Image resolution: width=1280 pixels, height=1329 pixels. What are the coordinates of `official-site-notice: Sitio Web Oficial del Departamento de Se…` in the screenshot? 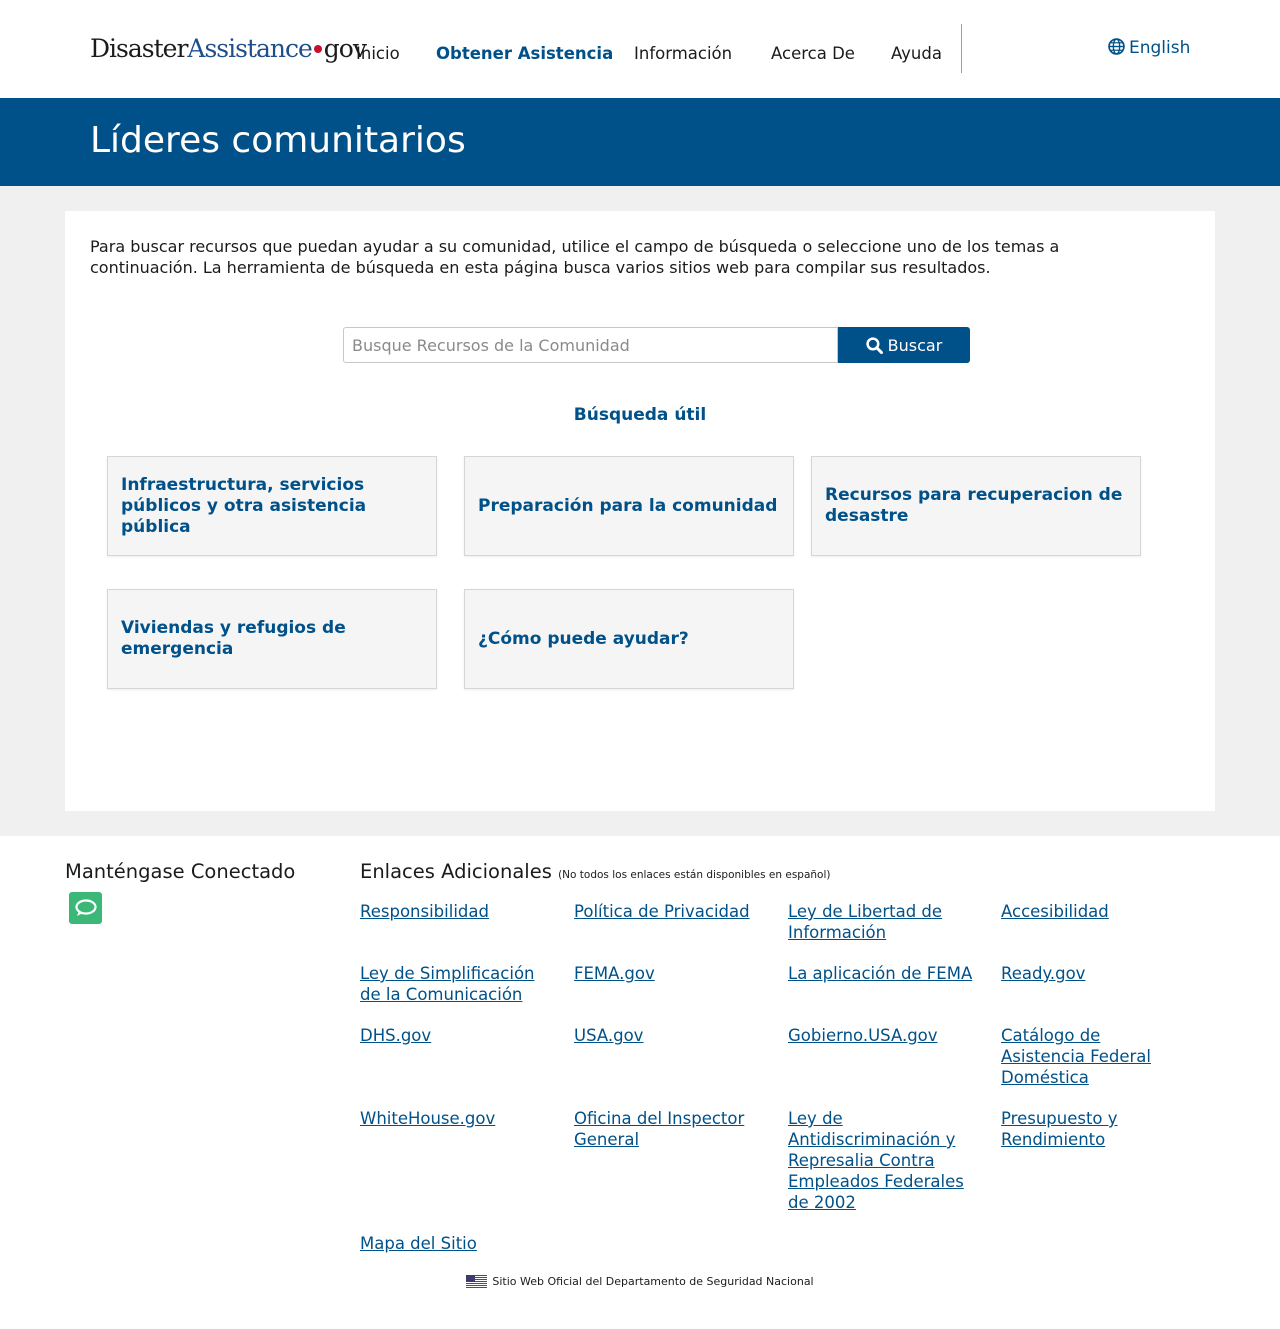 It's located at (640, 1281).